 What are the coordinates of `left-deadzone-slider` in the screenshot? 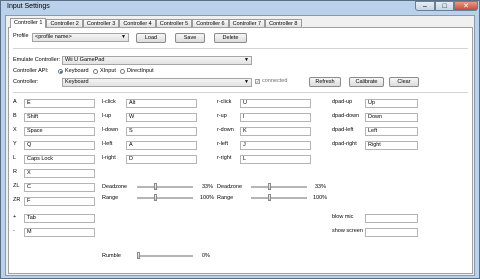 It's located at (165, 187).